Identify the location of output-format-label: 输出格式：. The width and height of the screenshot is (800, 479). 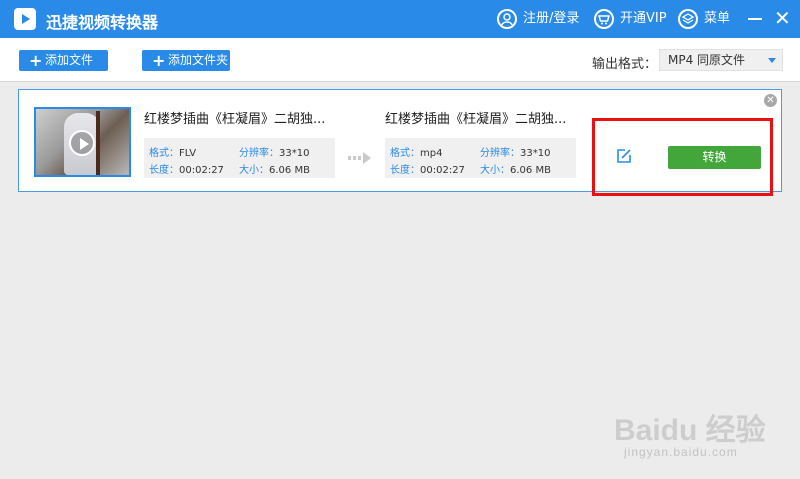
(625, 64).